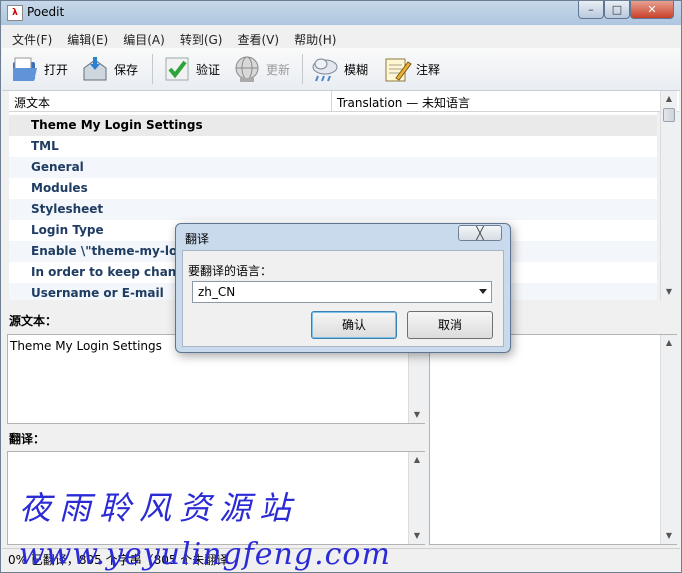 The width and height of the screenshot is (682, 573). I want to click on window-title: Poedit, so click(46, 12).